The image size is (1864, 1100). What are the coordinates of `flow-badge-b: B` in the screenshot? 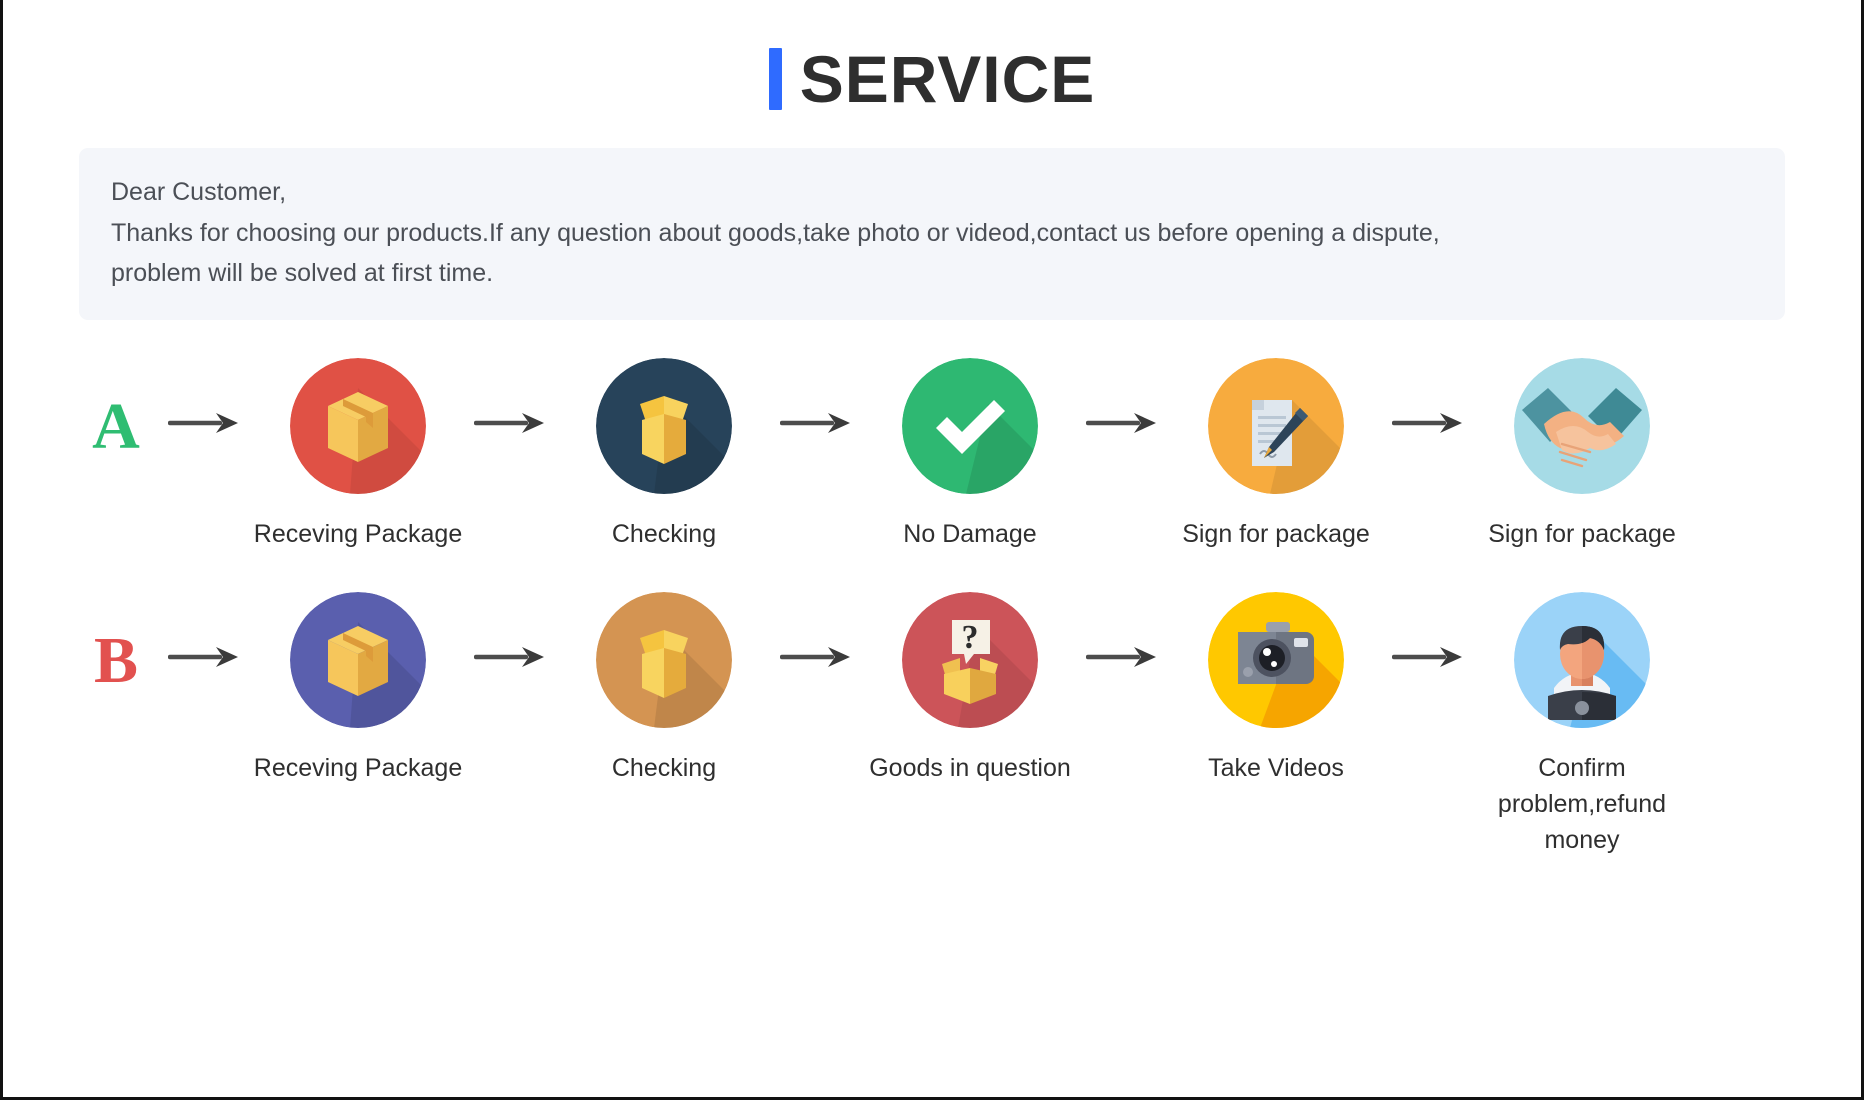 It's located at (116, 643).